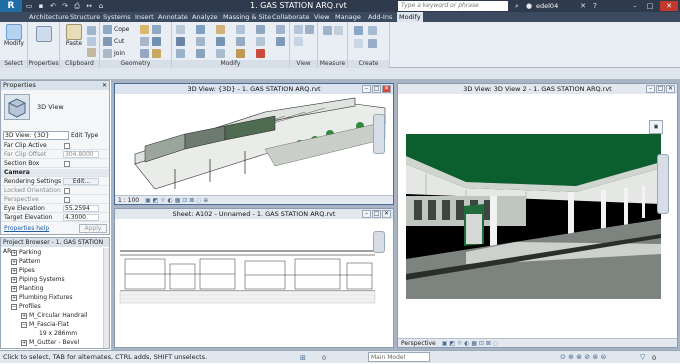  What do you see at coordinates (144, 17) in the screenshot?
I see `tab-insert: Insert` at bounding box center [144, 17].